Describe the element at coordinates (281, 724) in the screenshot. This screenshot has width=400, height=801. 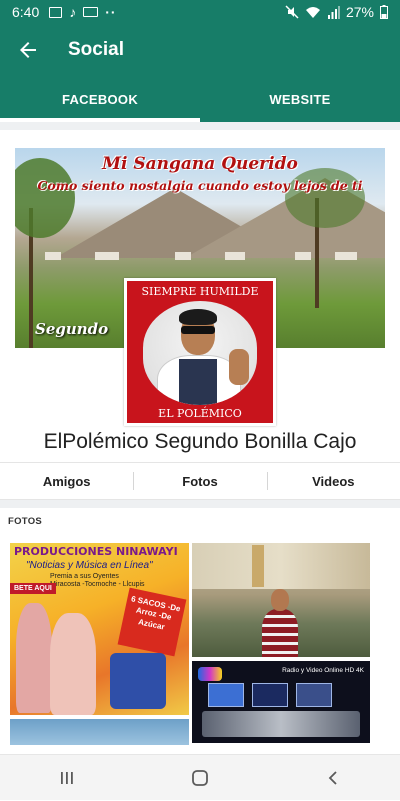
I see `studio-desk` at that location.